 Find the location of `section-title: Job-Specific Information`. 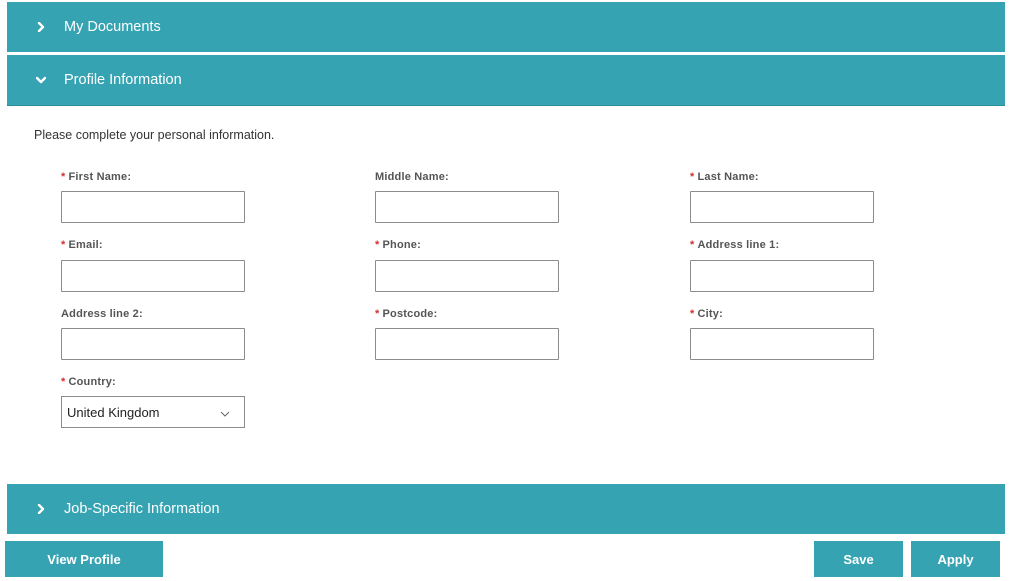

section-title: Job-Specific Information is located at coordinates (142, 509).